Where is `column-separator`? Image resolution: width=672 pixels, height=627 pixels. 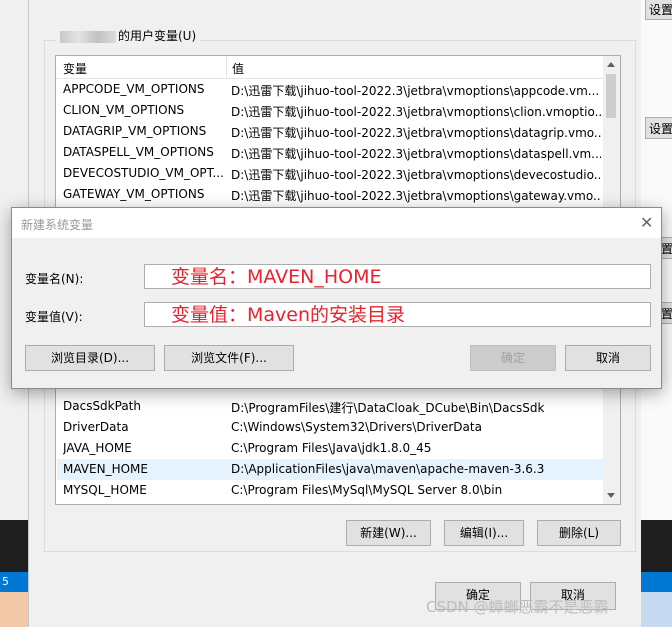 column-separator is located at coordinates (226, 67).